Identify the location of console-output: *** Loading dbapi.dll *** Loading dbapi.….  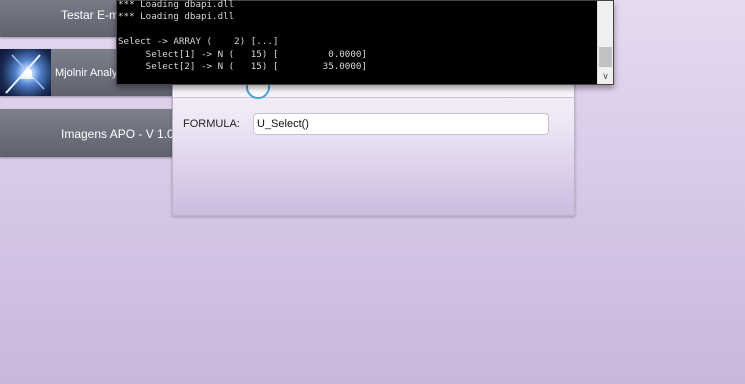
(242, 36).